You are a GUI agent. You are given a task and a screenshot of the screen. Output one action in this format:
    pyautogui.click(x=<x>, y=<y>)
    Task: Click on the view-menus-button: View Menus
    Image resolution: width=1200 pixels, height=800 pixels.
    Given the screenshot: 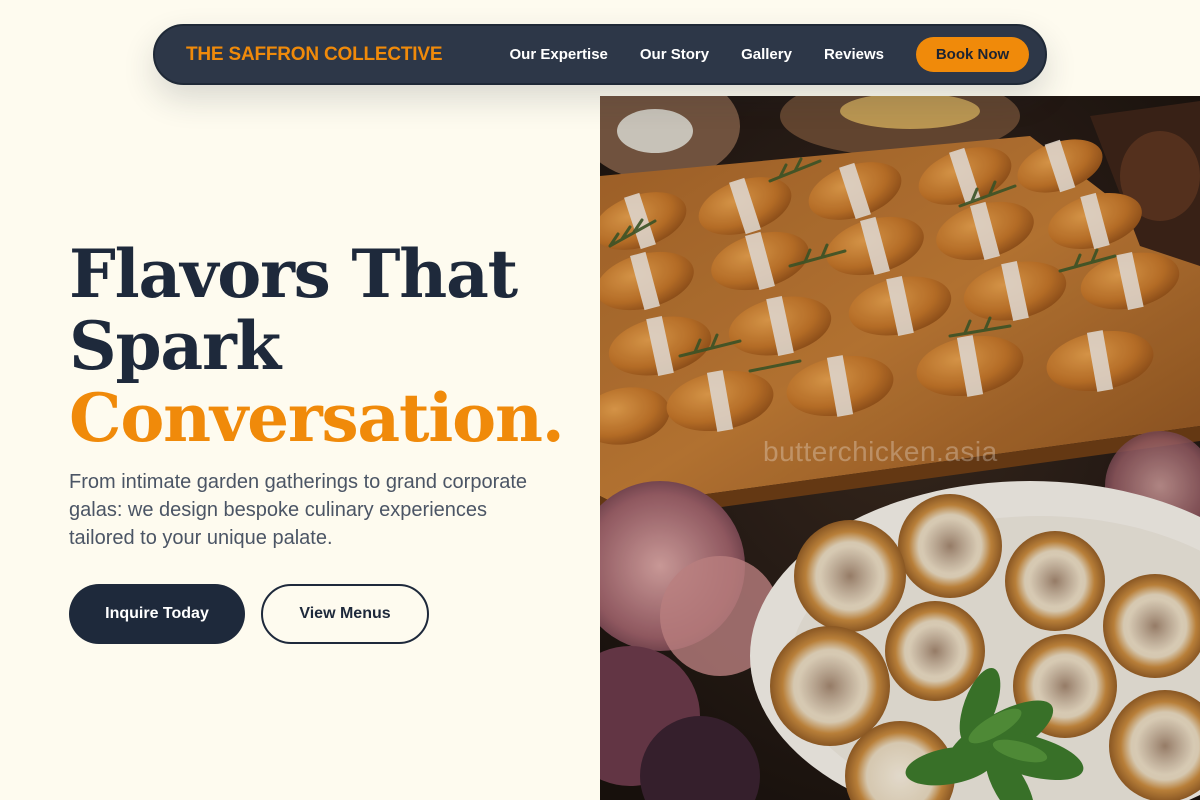 What is the action you would take?
    pyautogui.click(x=345, y=614)
    